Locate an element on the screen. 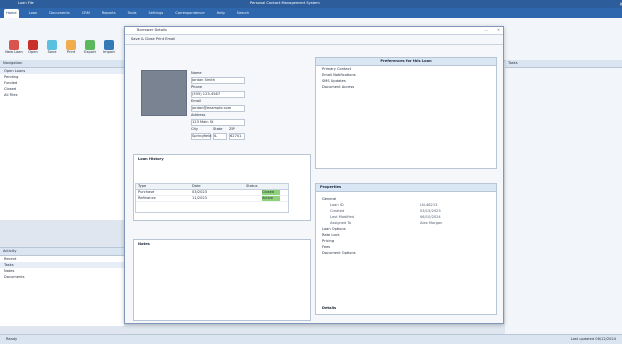 This screenshot has height=344, width=622. tab-reports: Reports is located at coordinates (109, 13).